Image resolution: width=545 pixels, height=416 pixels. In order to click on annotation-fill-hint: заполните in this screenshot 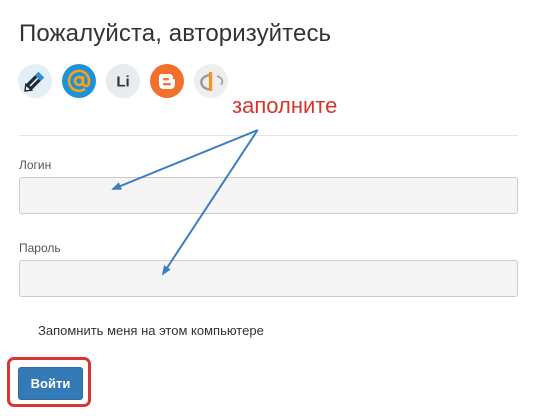, I will do `click(285, 105)`.